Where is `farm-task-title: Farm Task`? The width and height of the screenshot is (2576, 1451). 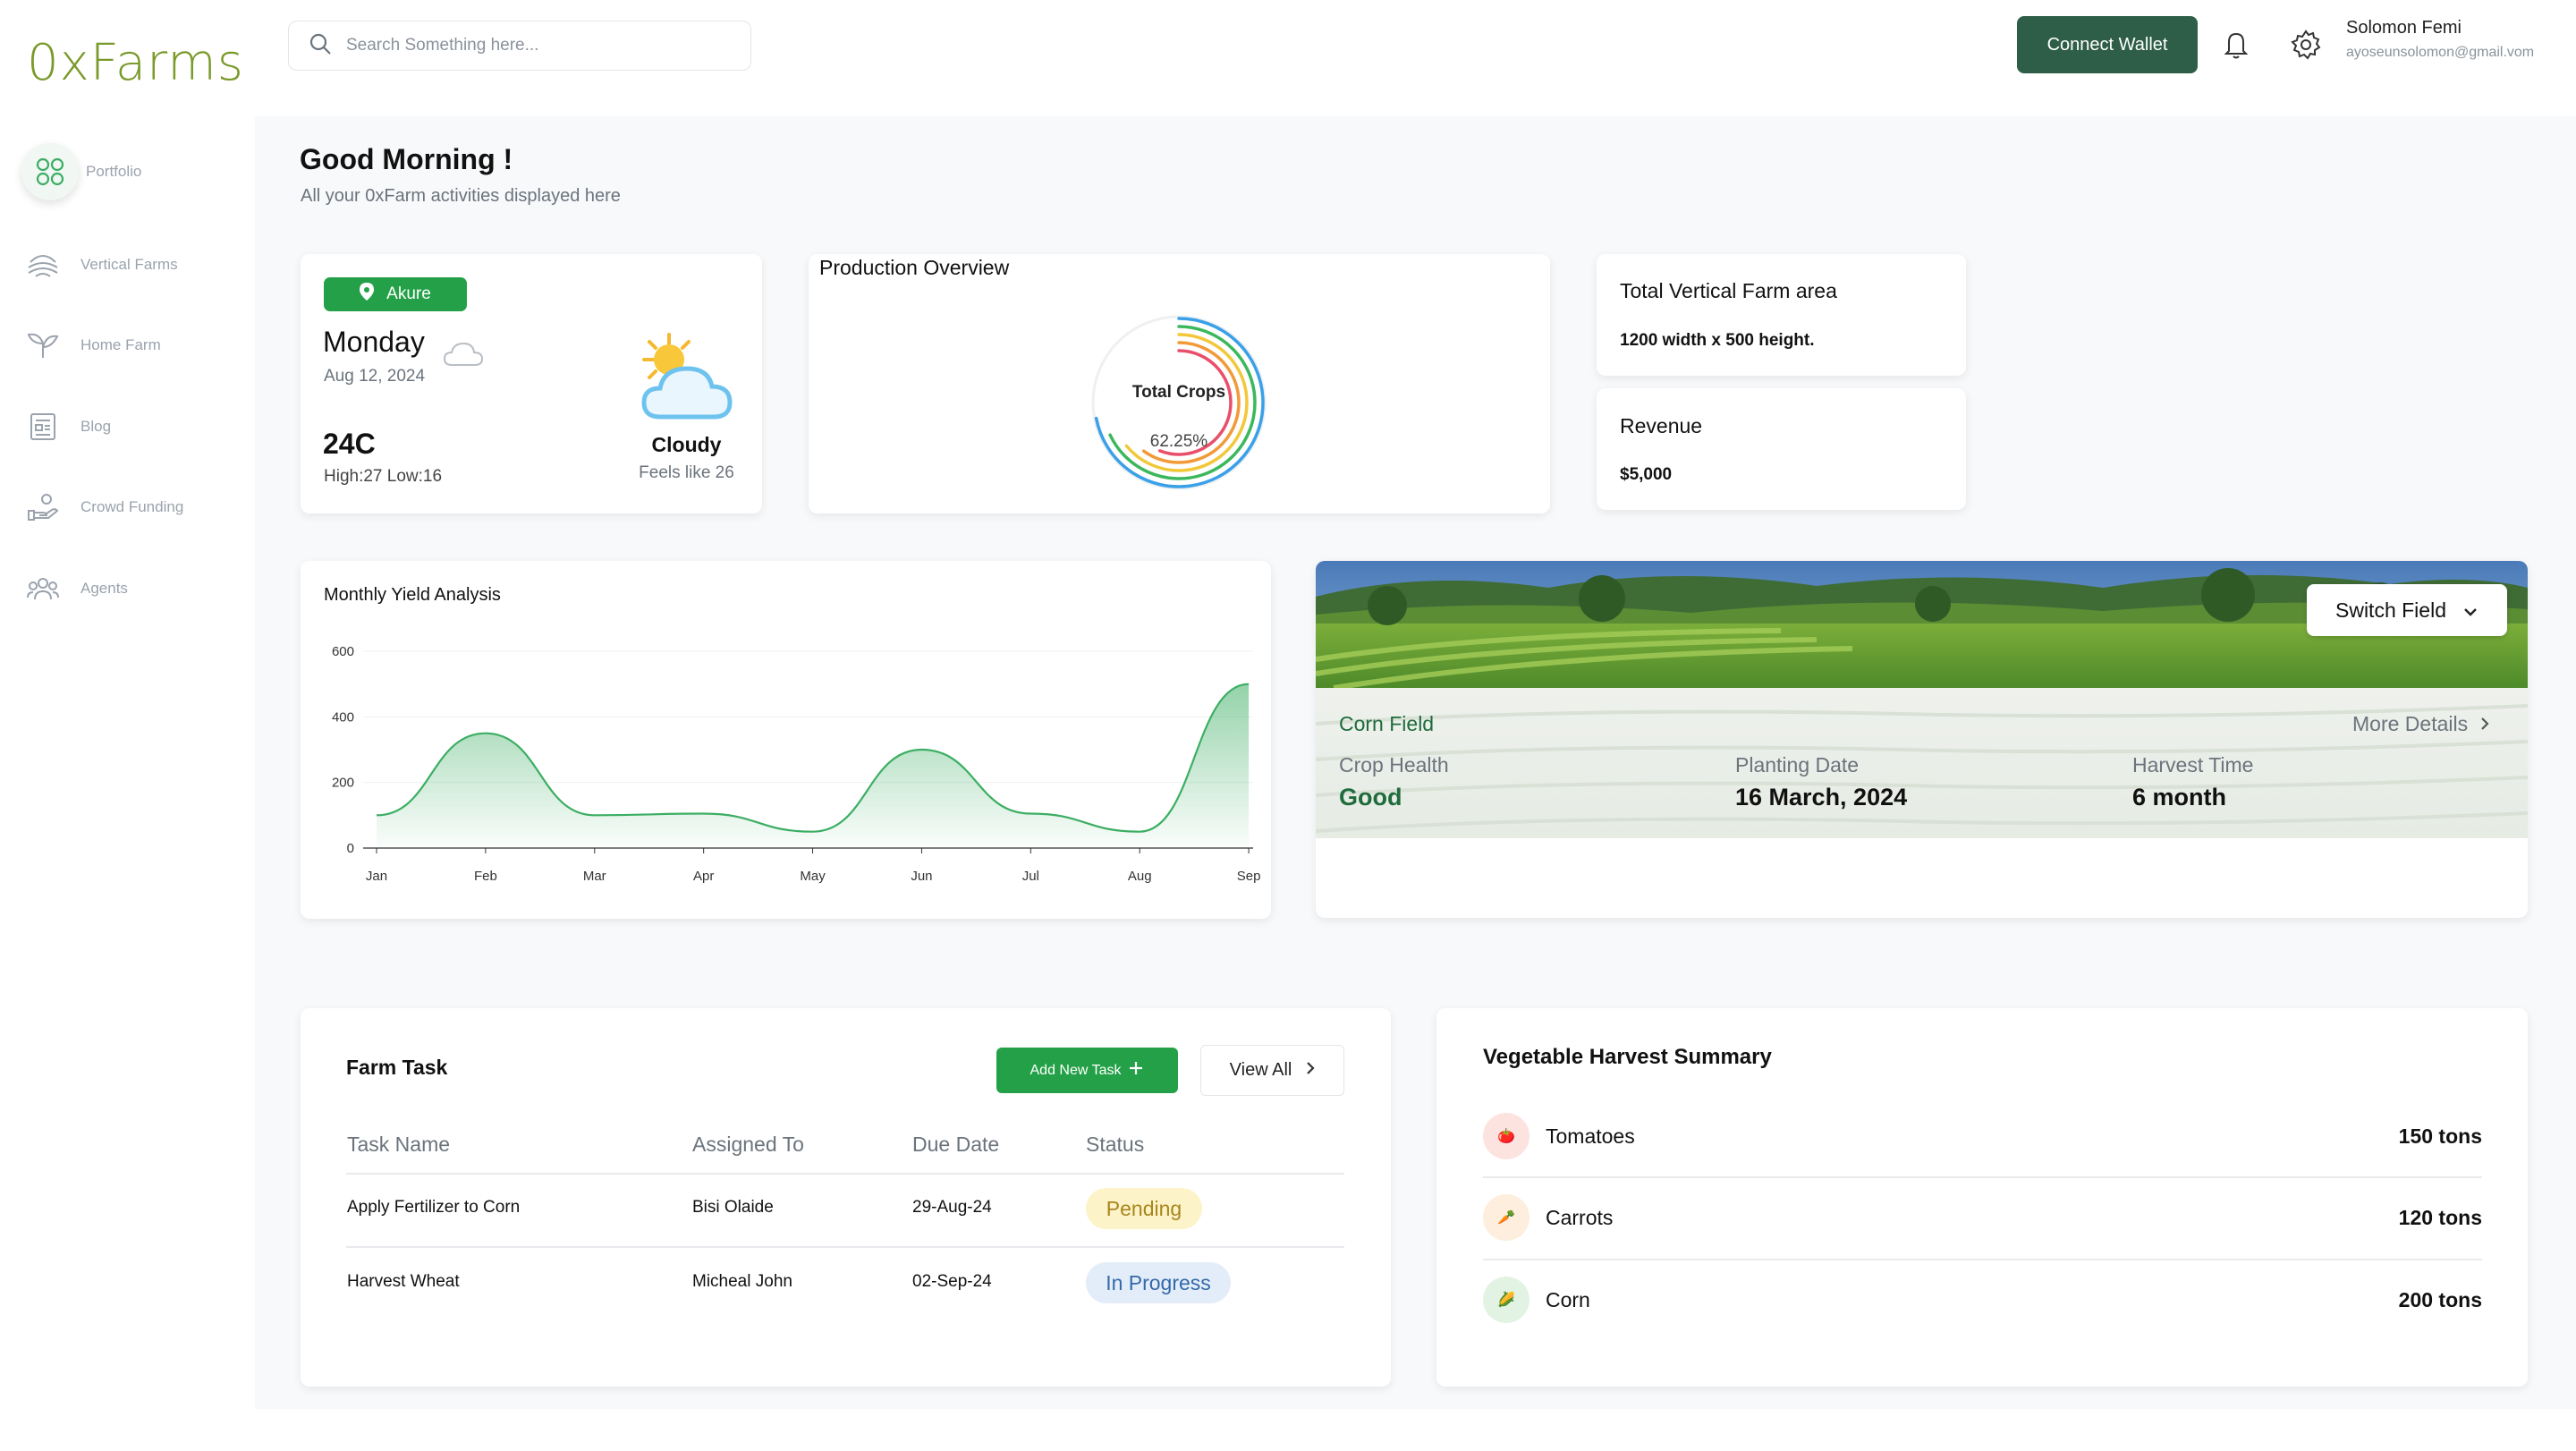 farm-task-title: Farm Task is located at coordinates (397, 1068).